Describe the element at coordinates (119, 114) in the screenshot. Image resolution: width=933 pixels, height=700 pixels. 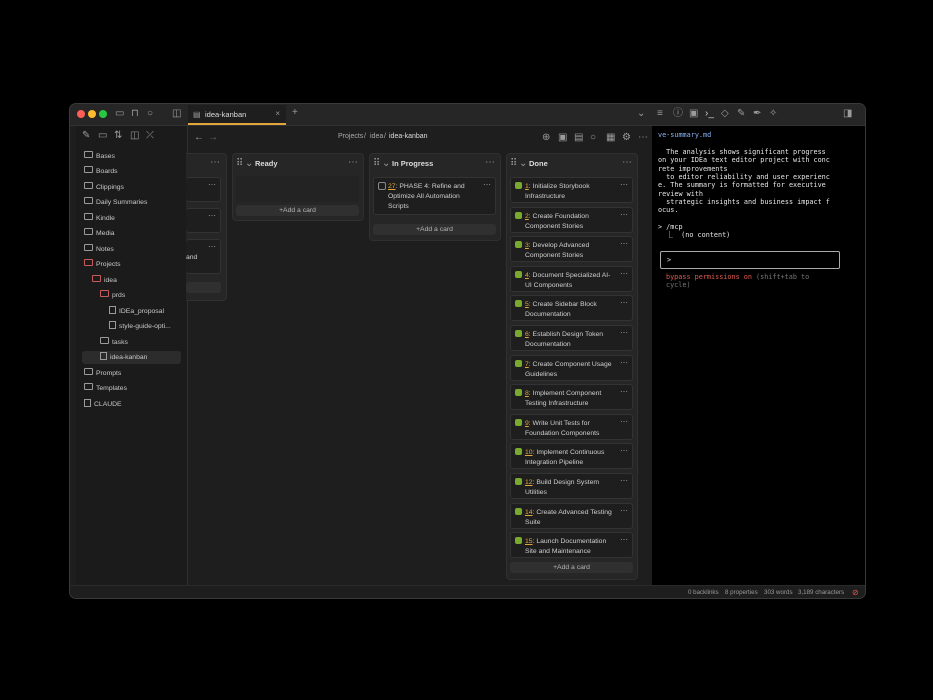
I see `folder-icon: ▭` at that location.